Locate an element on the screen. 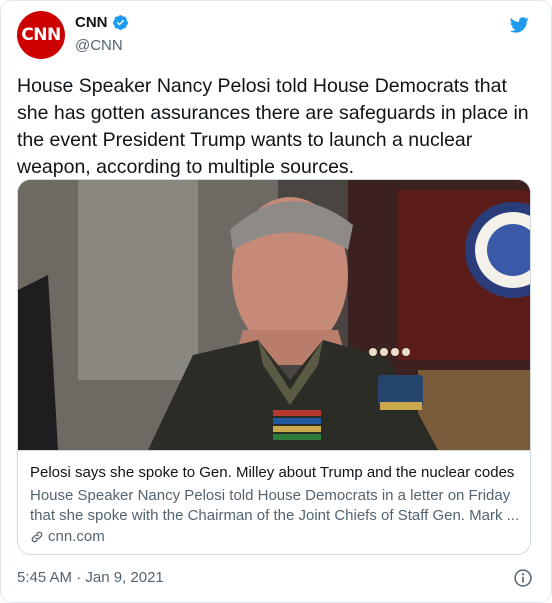 The height and width of the screenshot is (603, 552). card-domain: cnn.com is located at coordinates (275, 536).